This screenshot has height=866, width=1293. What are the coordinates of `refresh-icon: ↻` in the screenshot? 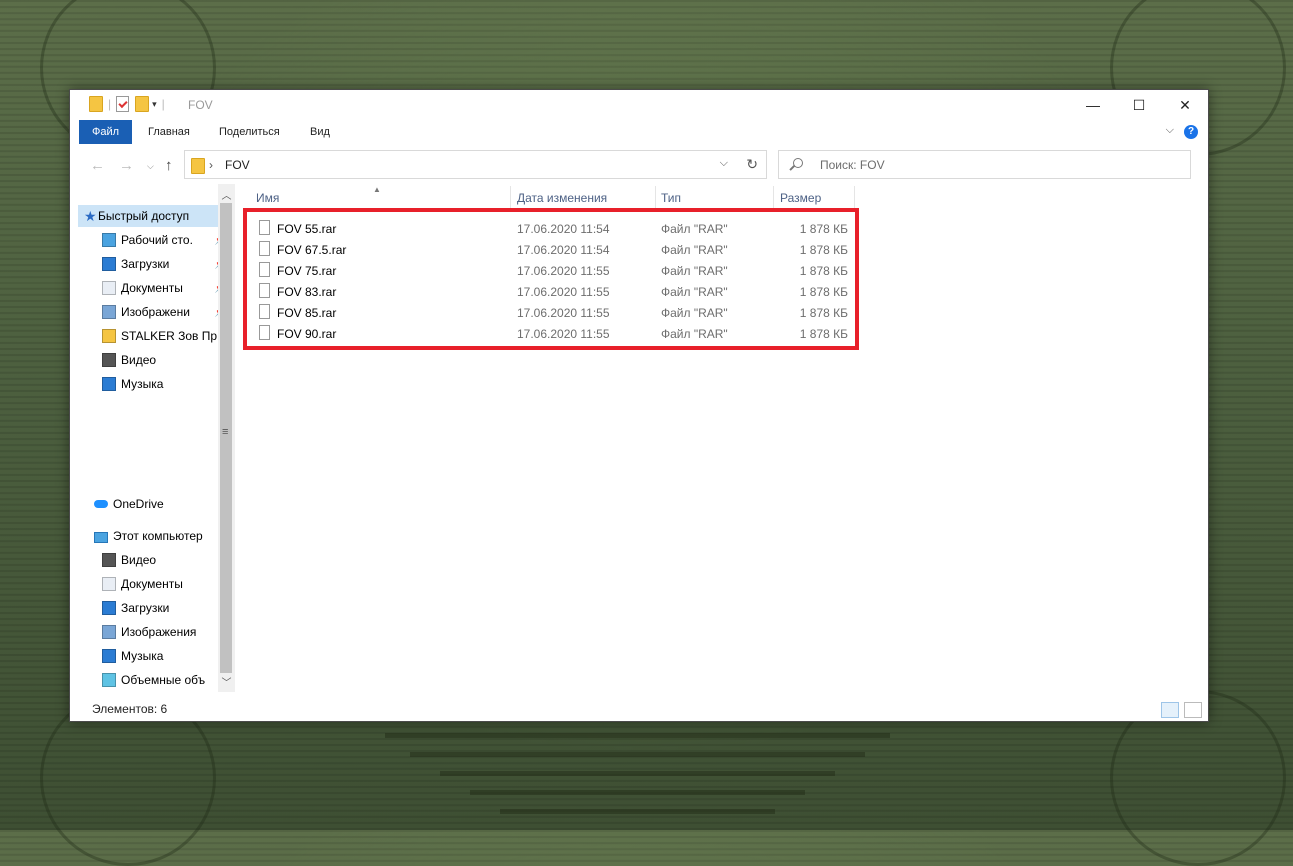 It's located at (752, 164).